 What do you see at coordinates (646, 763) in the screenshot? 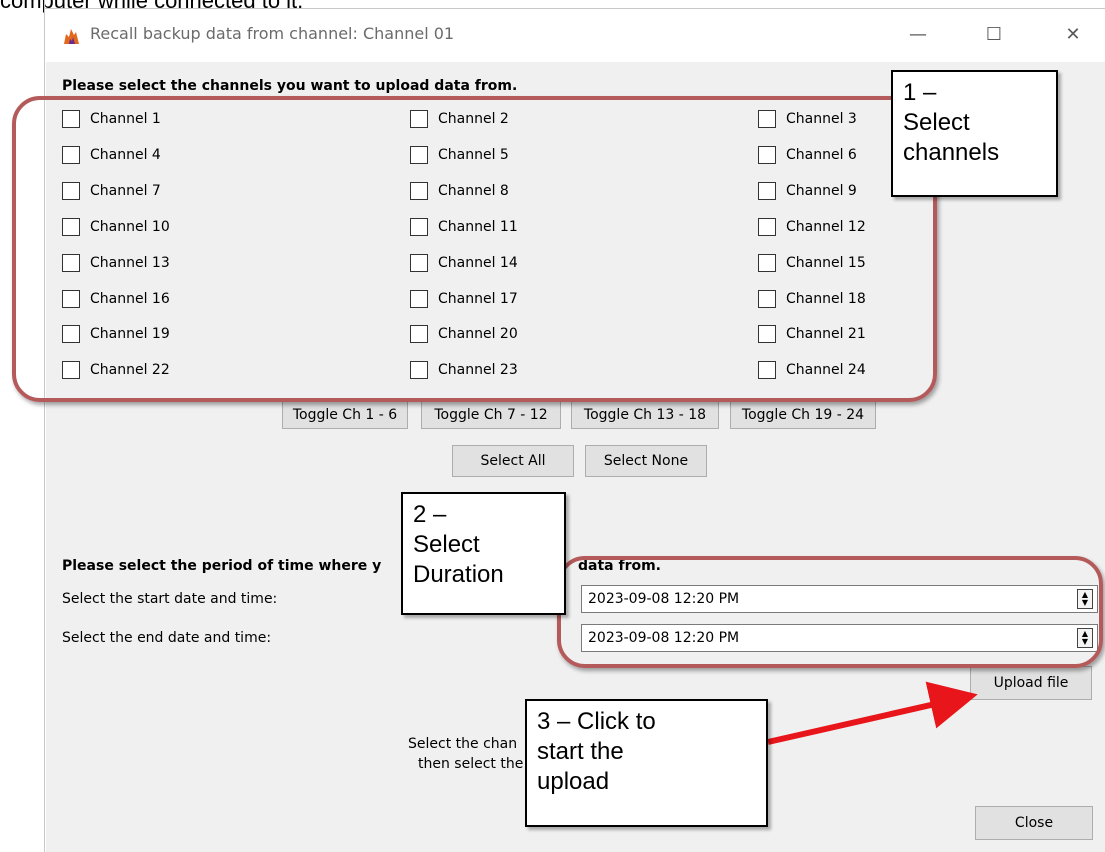
I see `callout-step-3: 3 – Click to start the upload` at bounding box center [646, 763].